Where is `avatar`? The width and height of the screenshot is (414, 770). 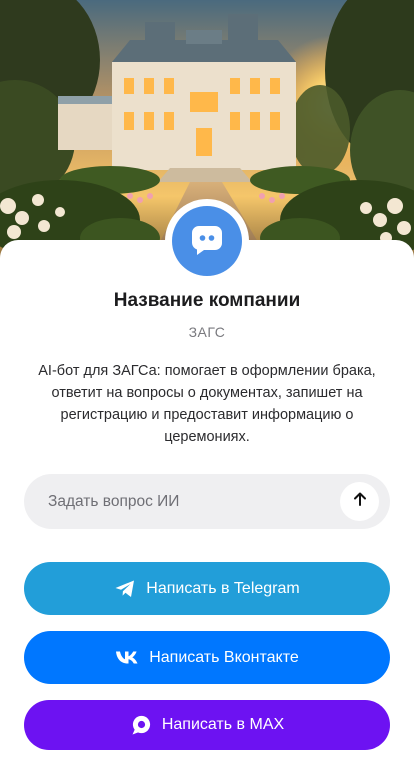
avatar is located at coordinates (207, 241).